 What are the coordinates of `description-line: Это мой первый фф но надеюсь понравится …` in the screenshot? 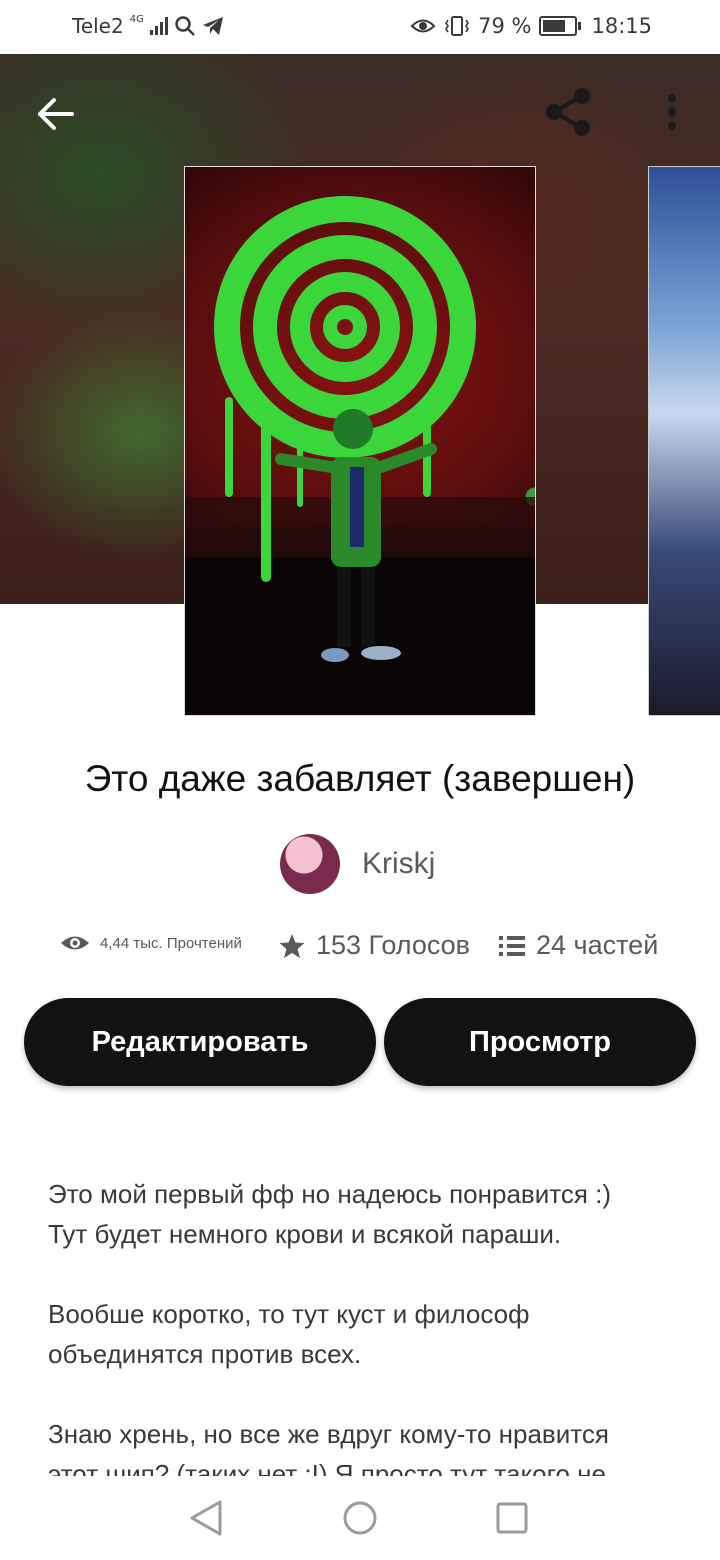 It's located at (330, 1194).